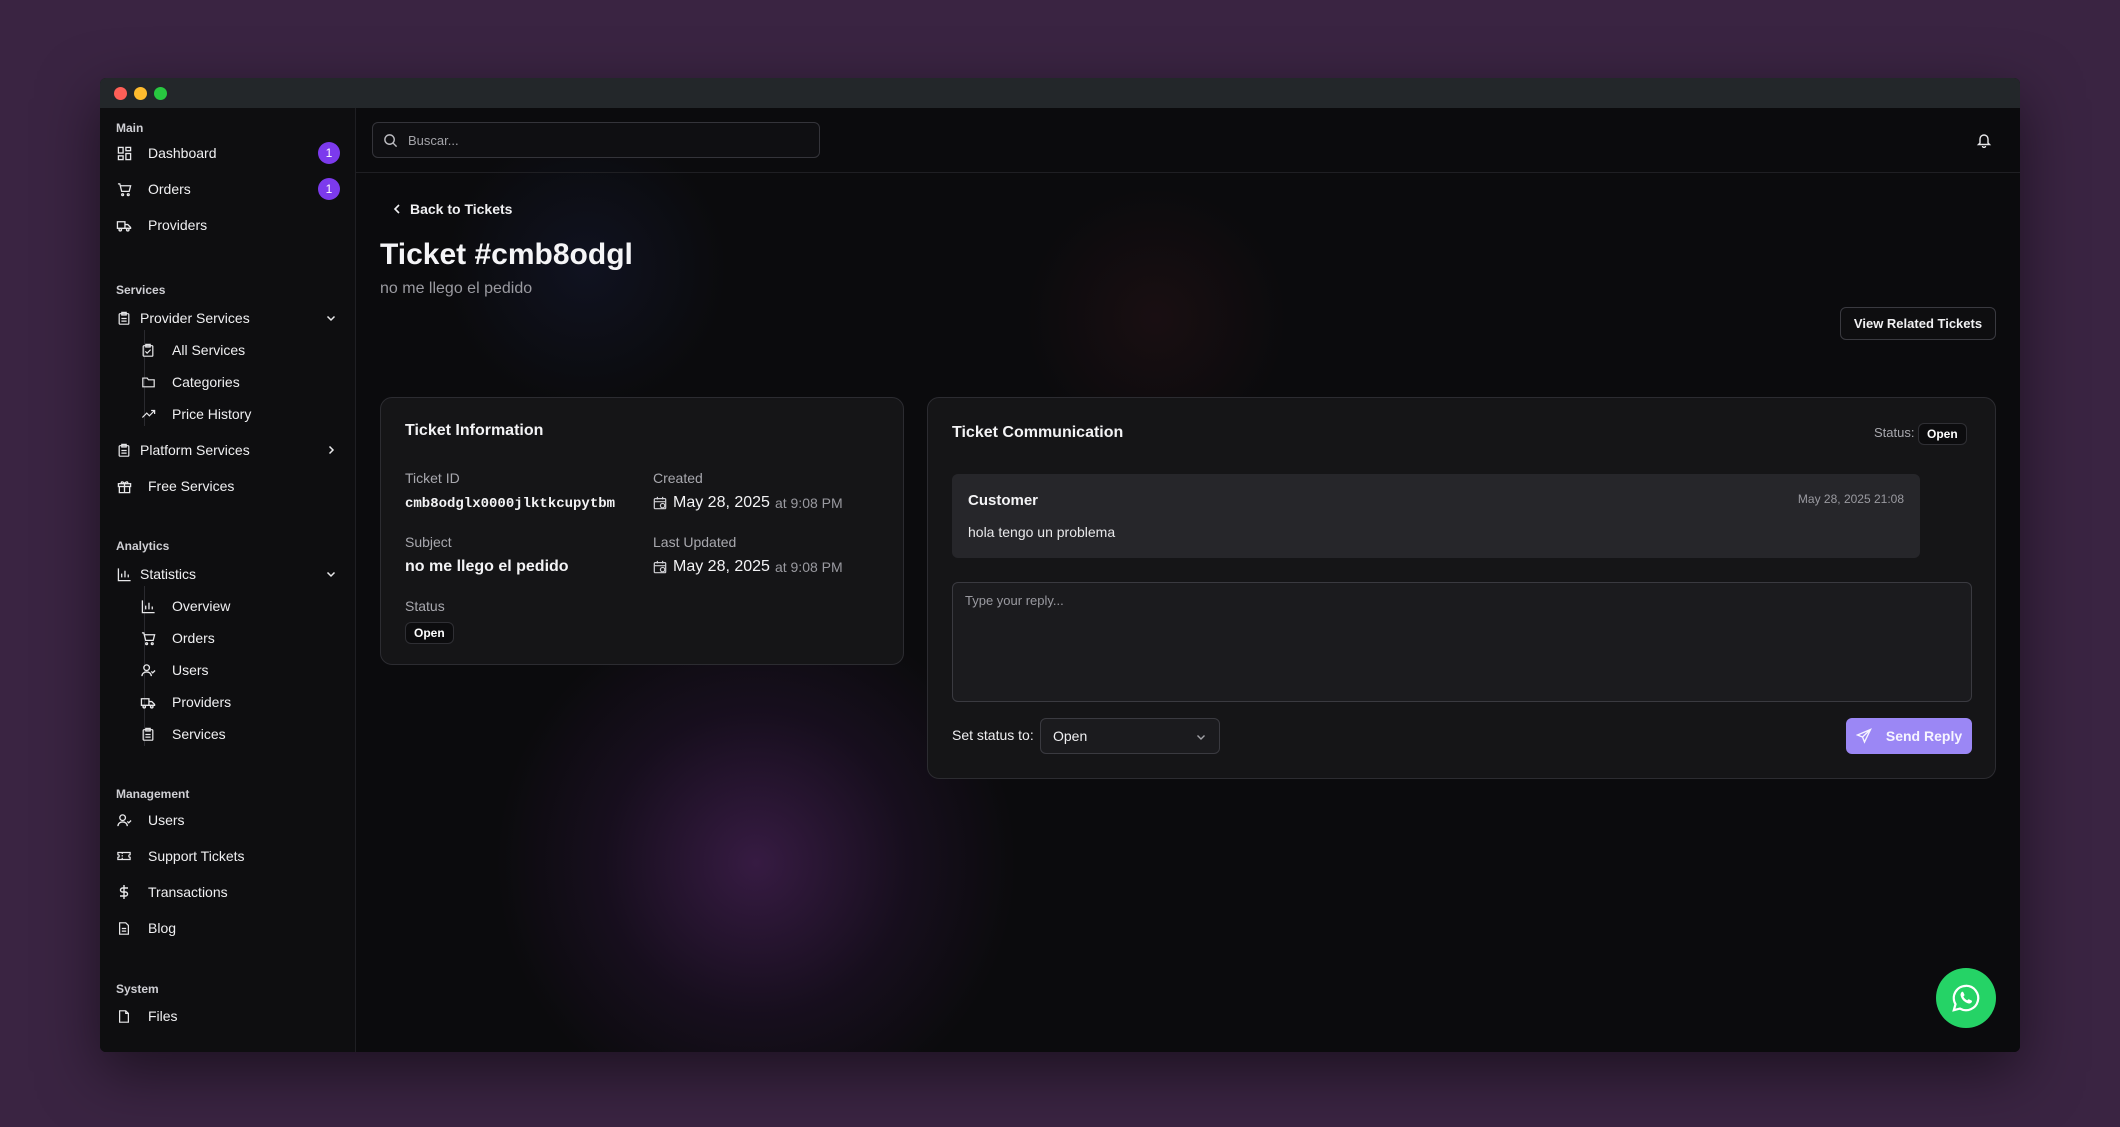 The height and width of the screenshot is (1127, 2120). Describe the element at coordinates (1850, 499) in the screenshot. I see `message-timestamp: May 28, 2025 21:08` at that location.